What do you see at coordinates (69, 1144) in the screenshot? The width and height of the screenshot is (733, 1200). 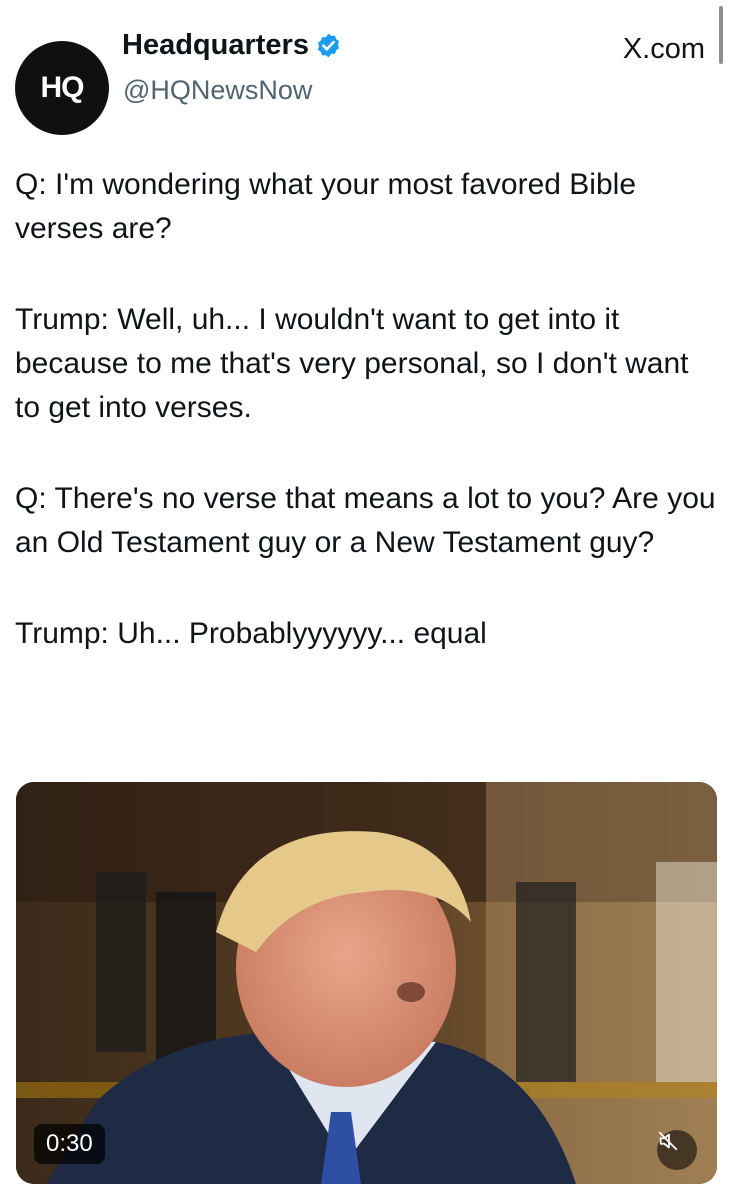 I see `video-duration-badge: 0:30` at bounding box center [69, 1144].